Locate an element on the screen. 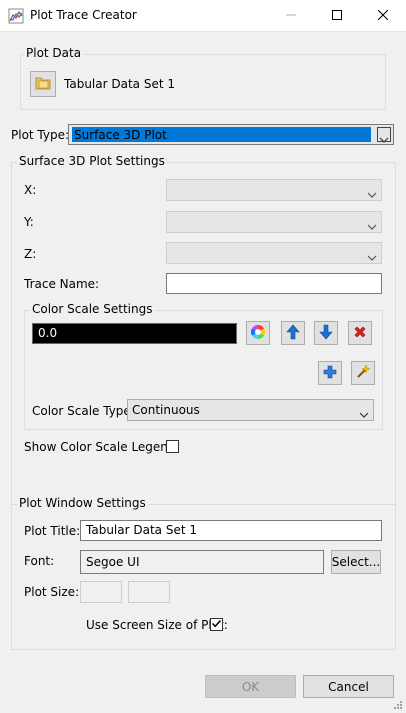 This screenshot has width=406, height=713. color-scale-type-label: Color Scale Type: is located at coordinates (83, 411).